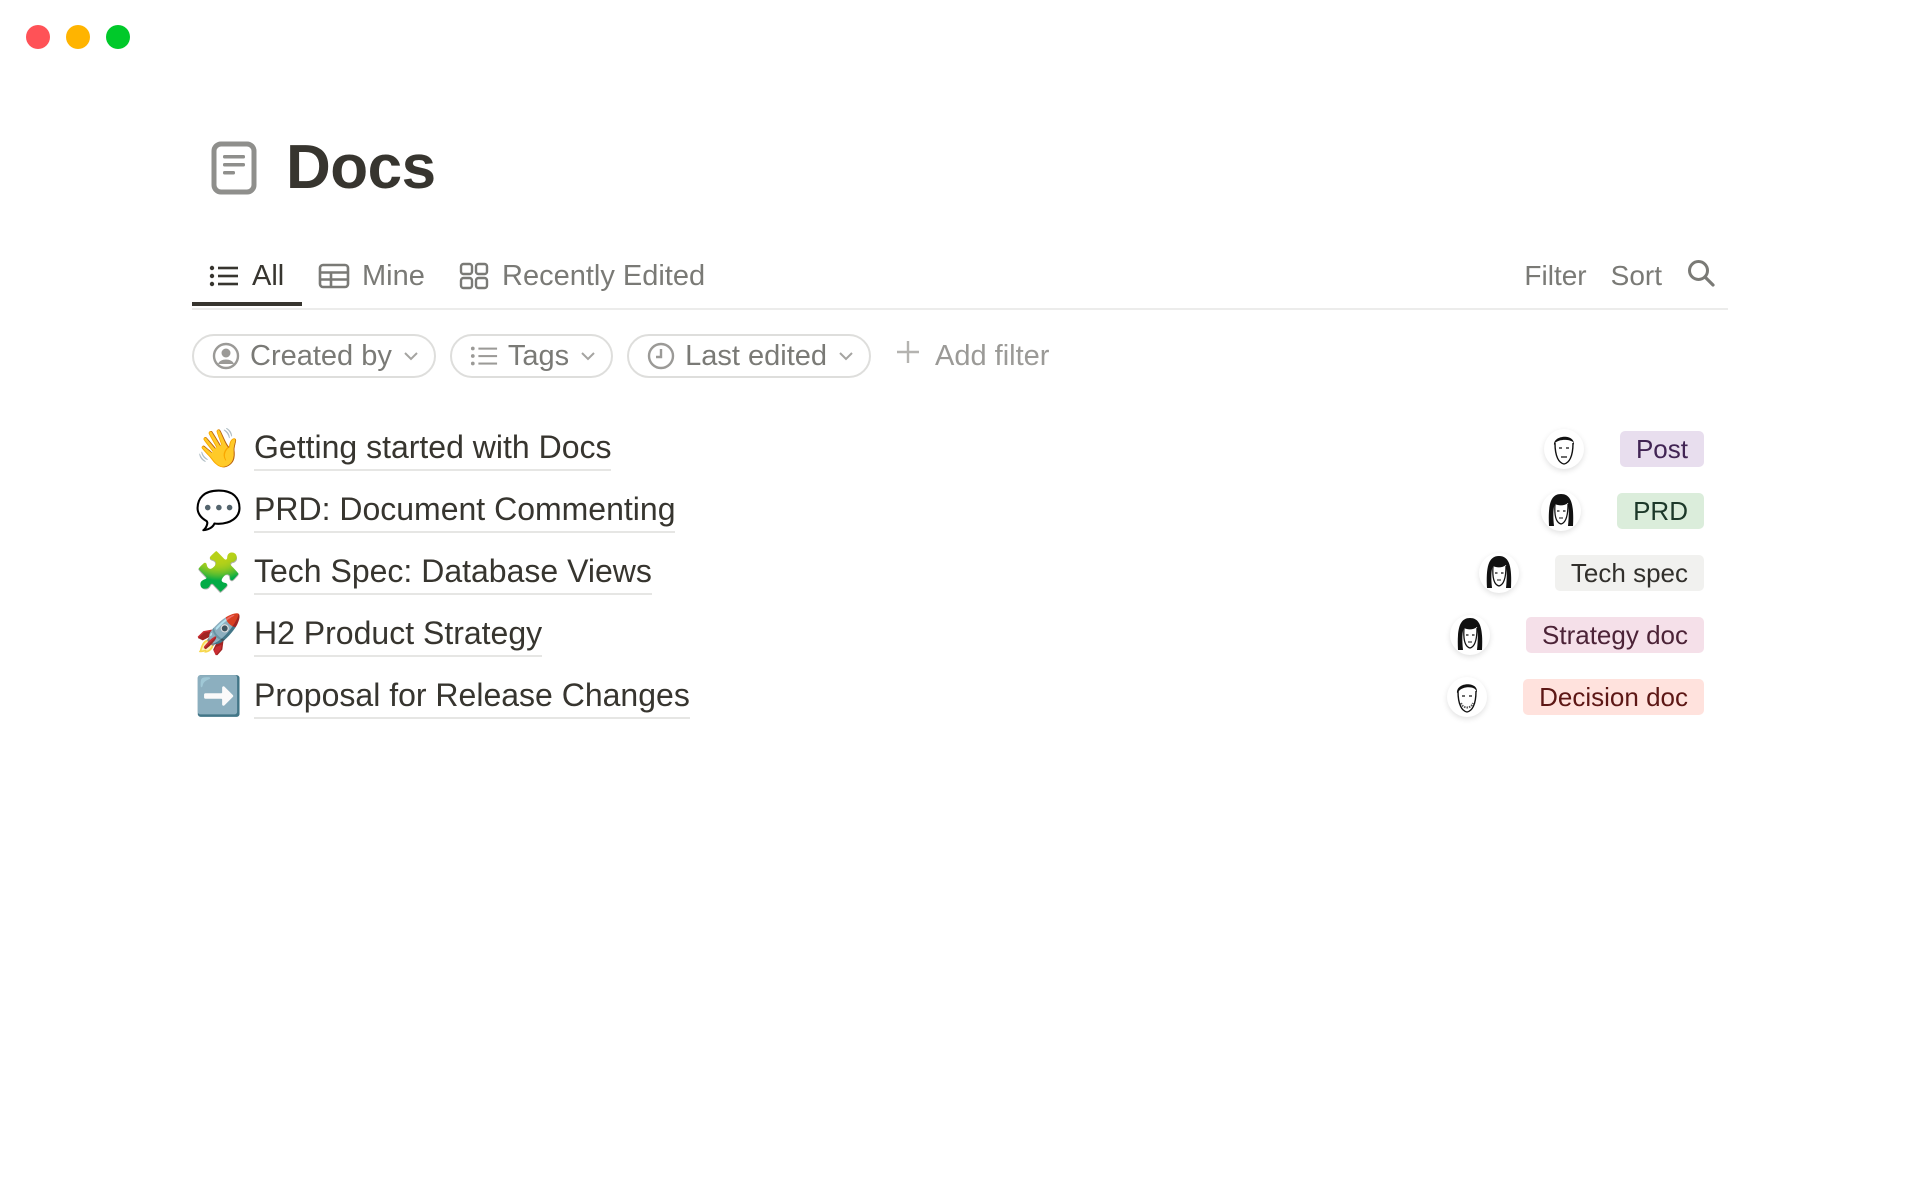 This screenshot has width=1920, height=1200. Describe the element at coordinates (661, 356) in the screenshot. I see `clock-icon` at that location.